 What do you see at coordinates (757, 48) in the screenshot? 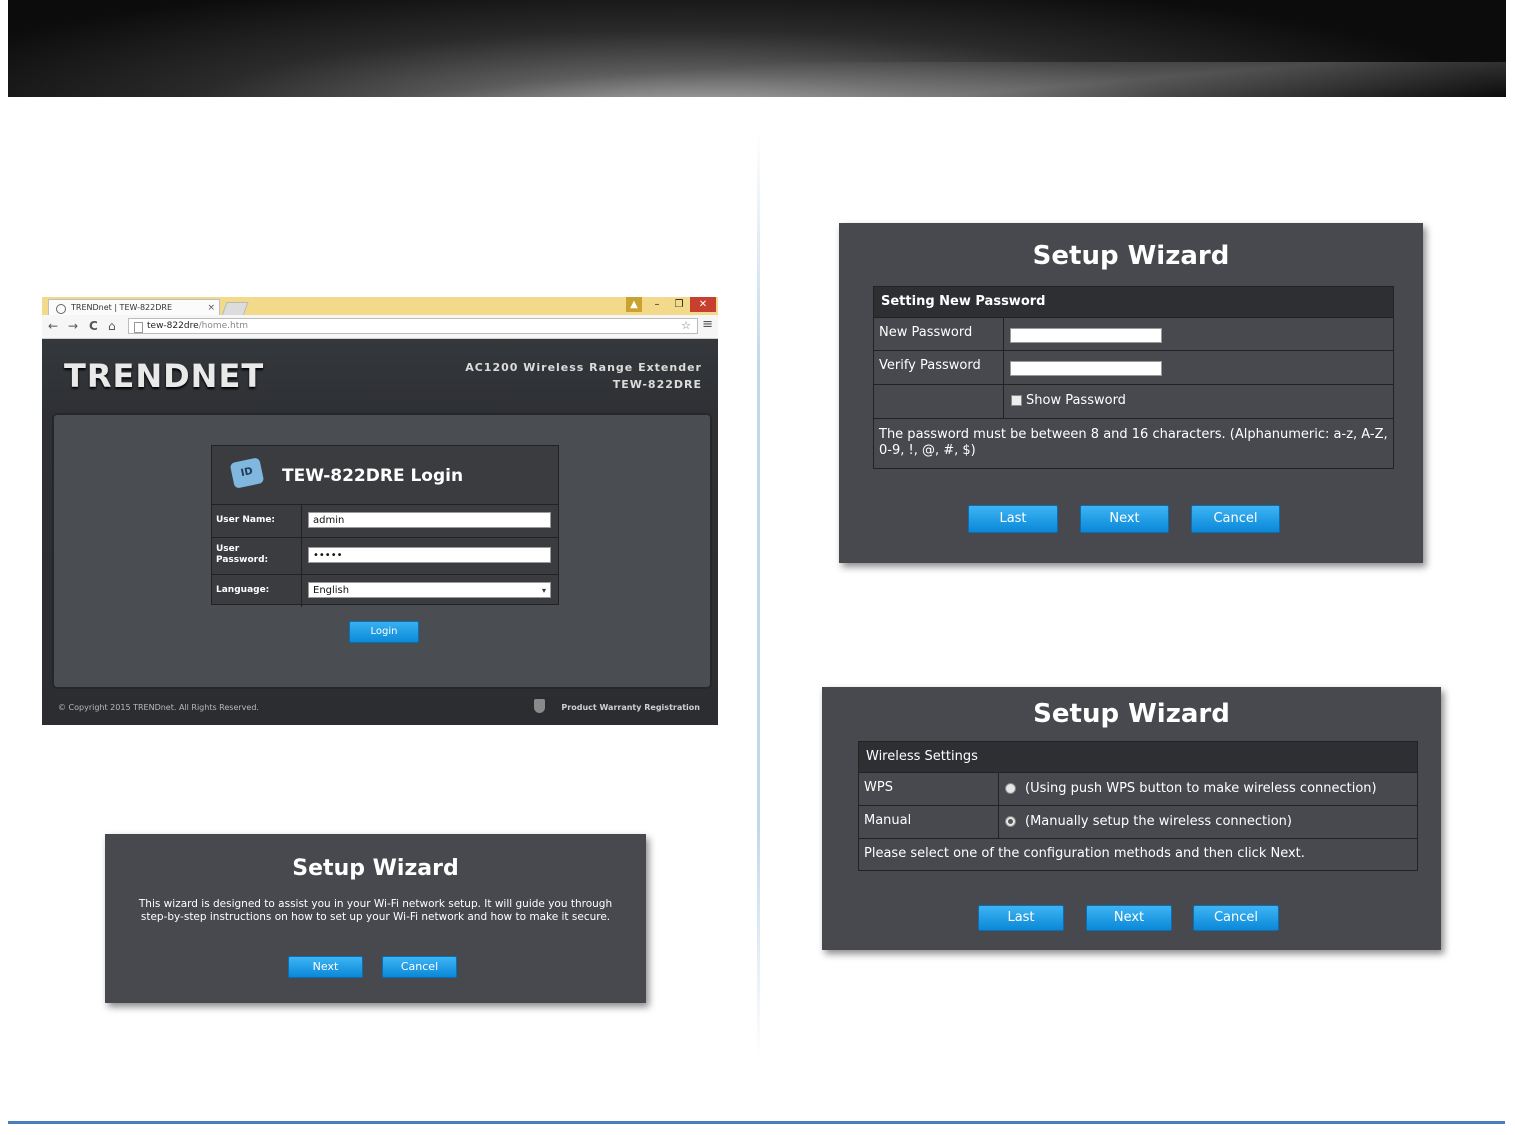
I see `header-banner` at bounding box center [757, 48].